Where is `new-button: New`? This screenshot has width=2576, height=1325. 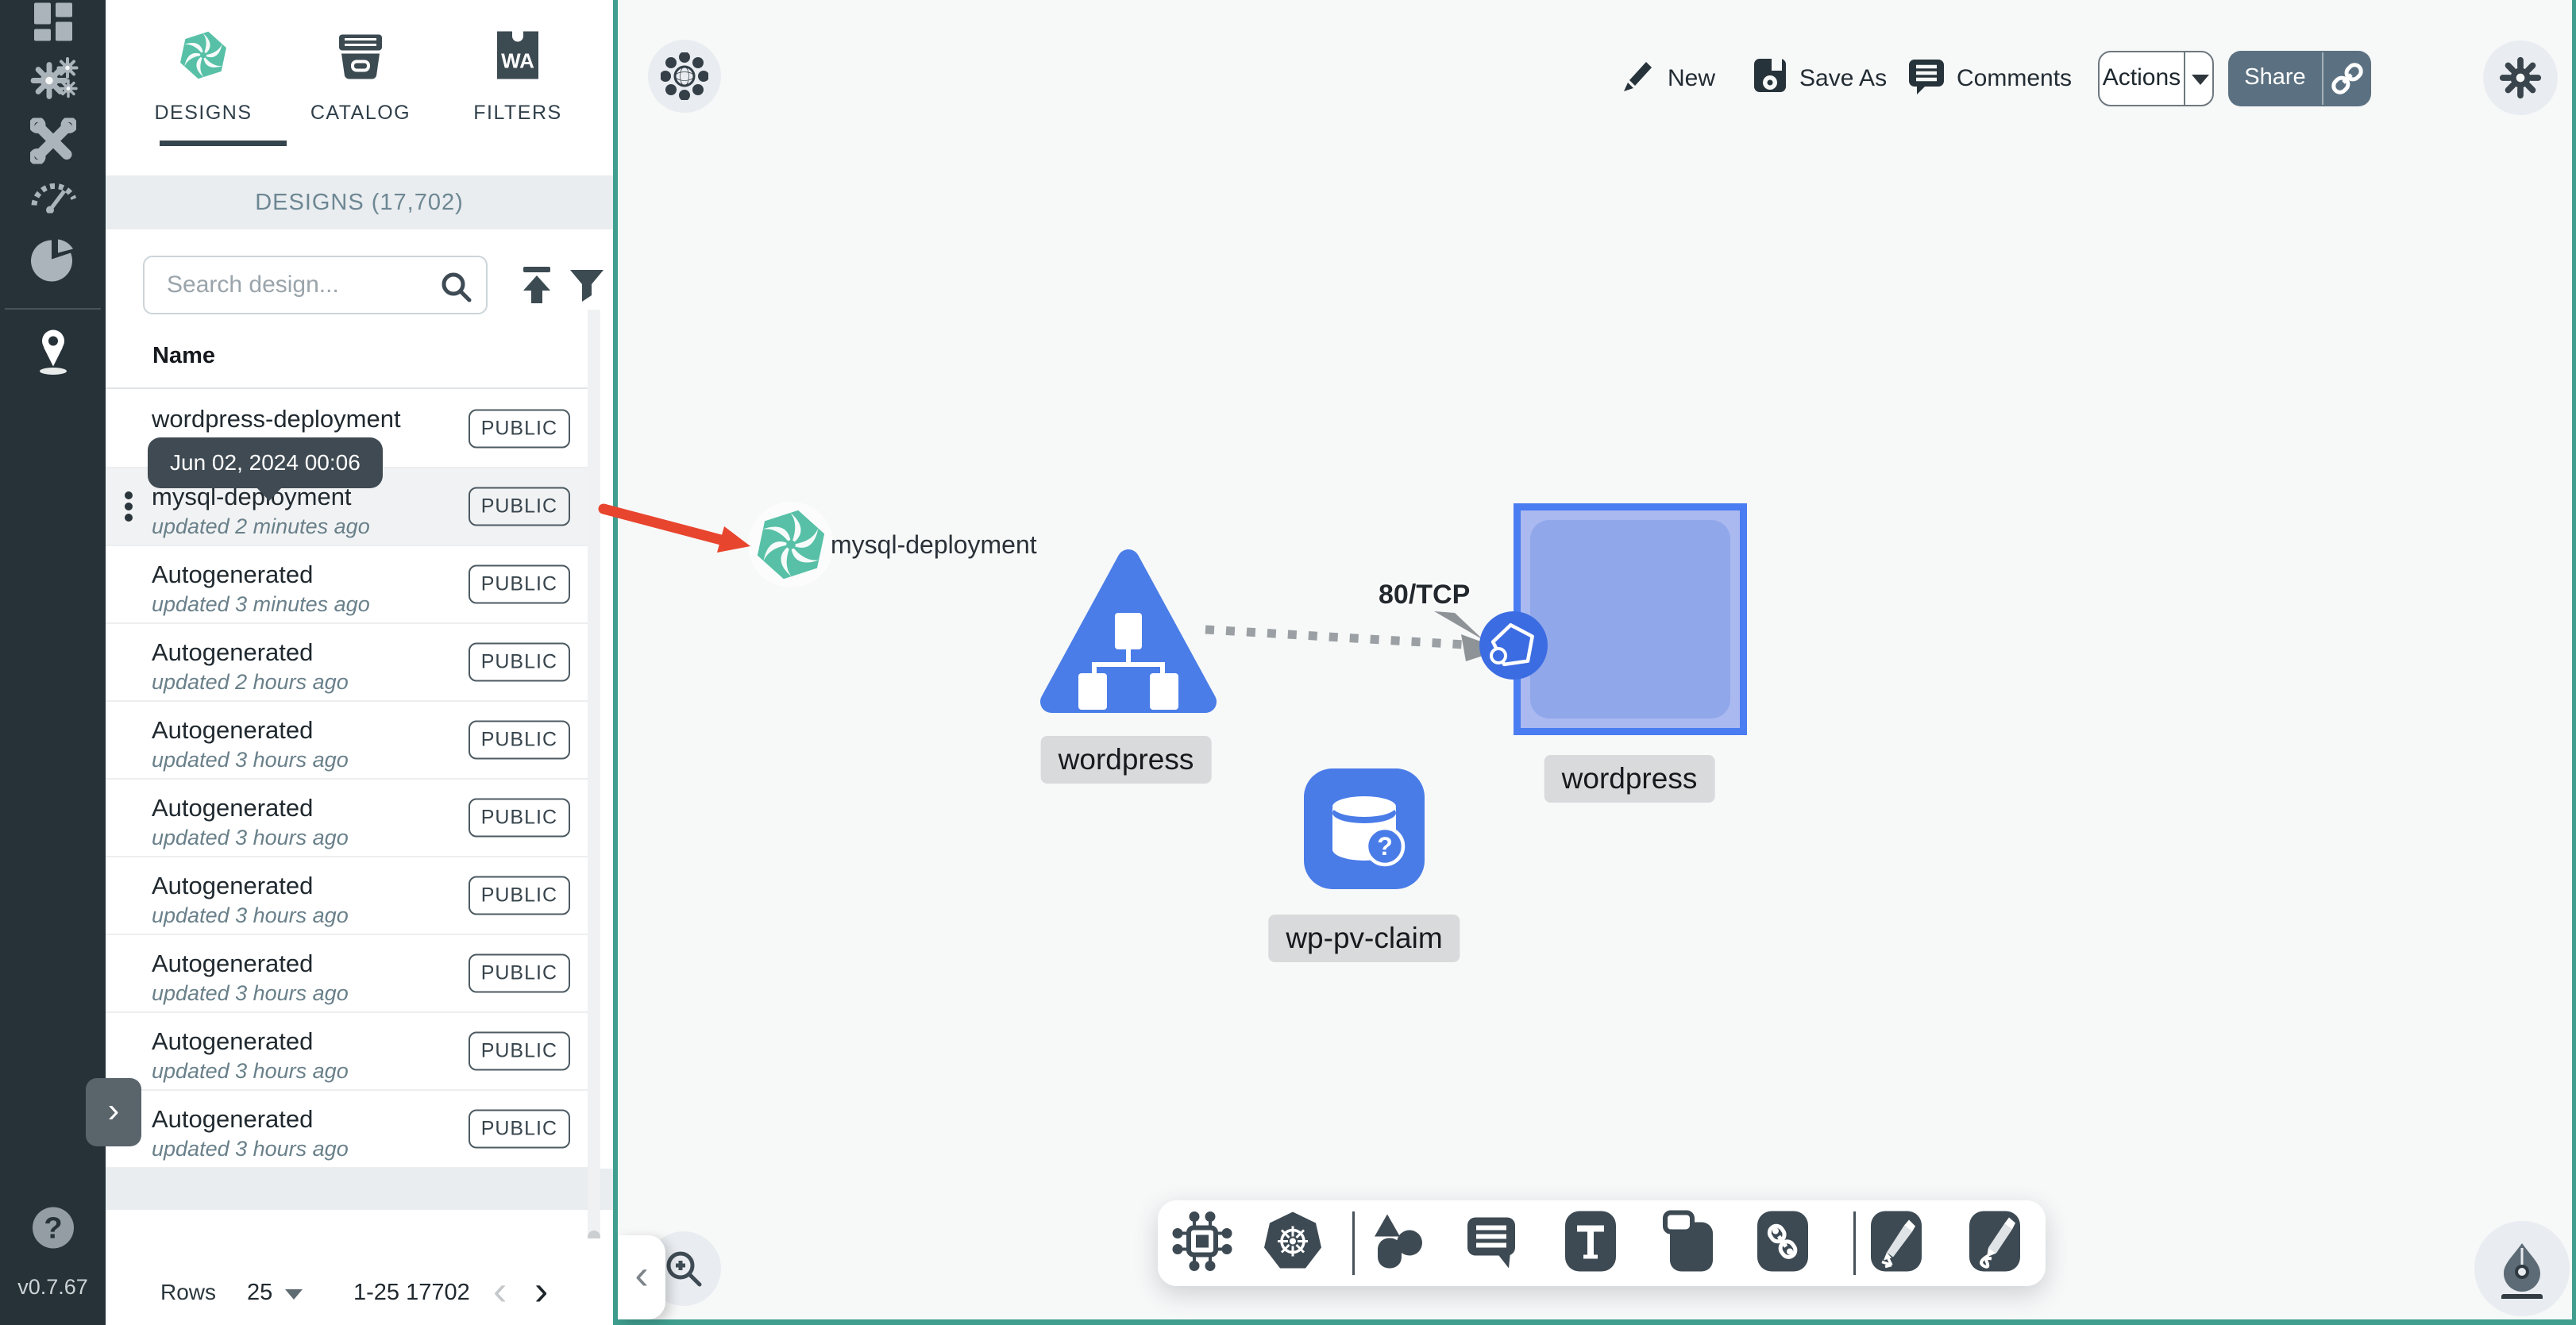 new-button: New is located at coordinates (1667, 79).